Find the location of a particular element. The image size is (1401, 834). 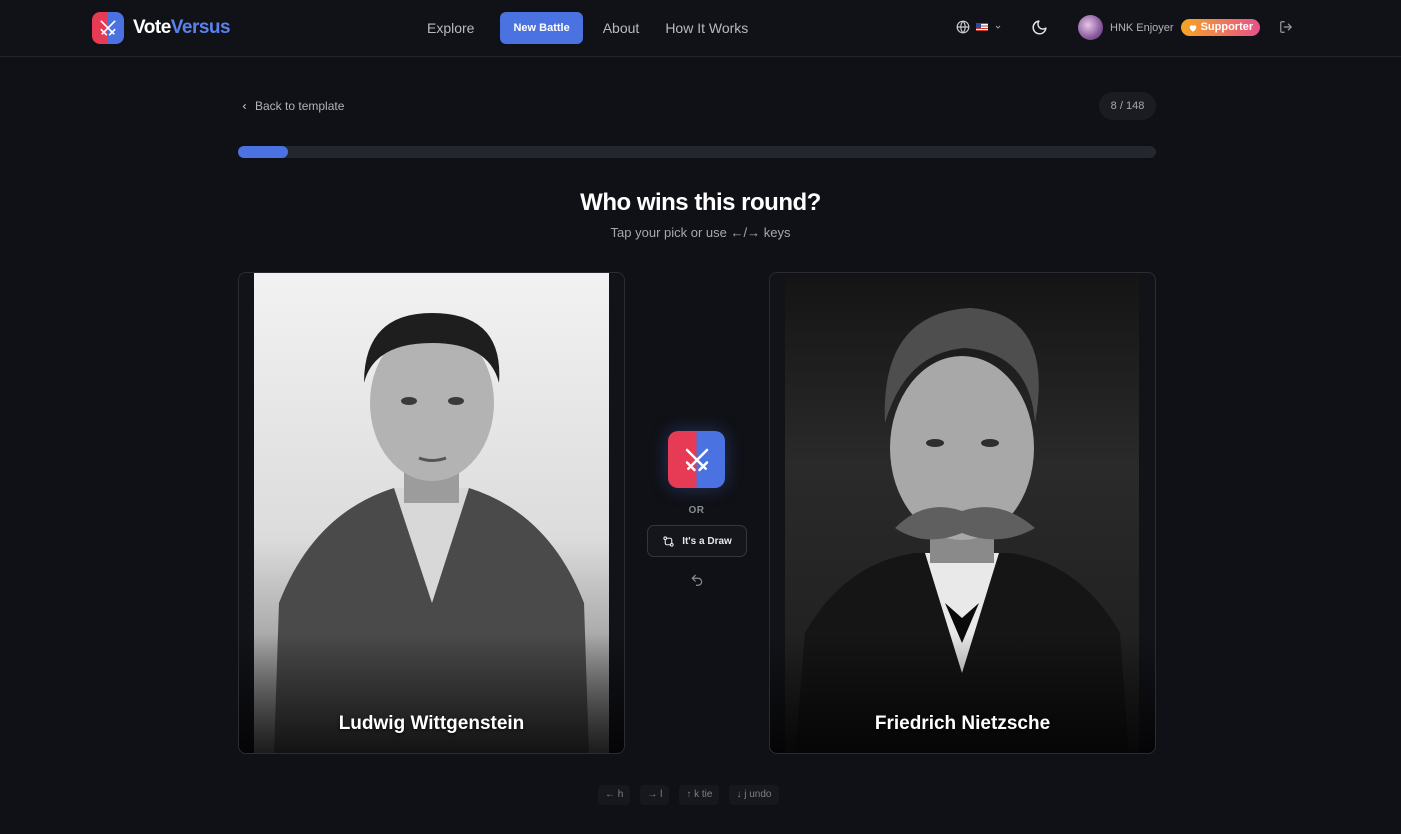

keyboard-hints: ← h → l ↑ k tie ↓ j undo is located at coordinates (688, 795).